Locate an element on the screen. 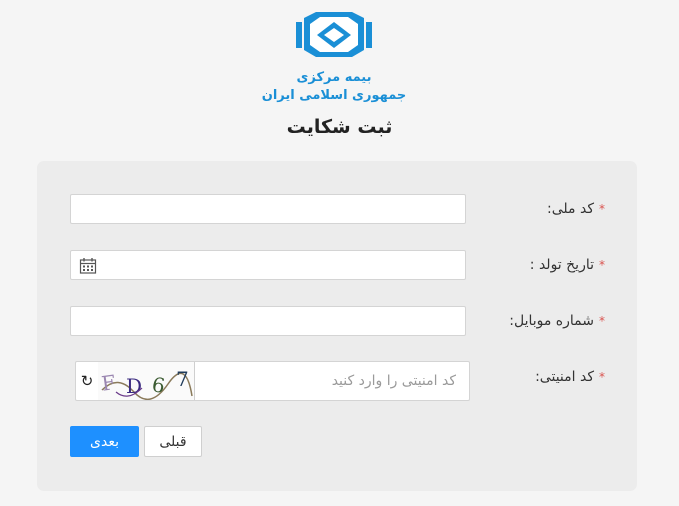 The image size is (679, 506). mobile-label: * شماره موبایل: is located at coordinates (557, 321).